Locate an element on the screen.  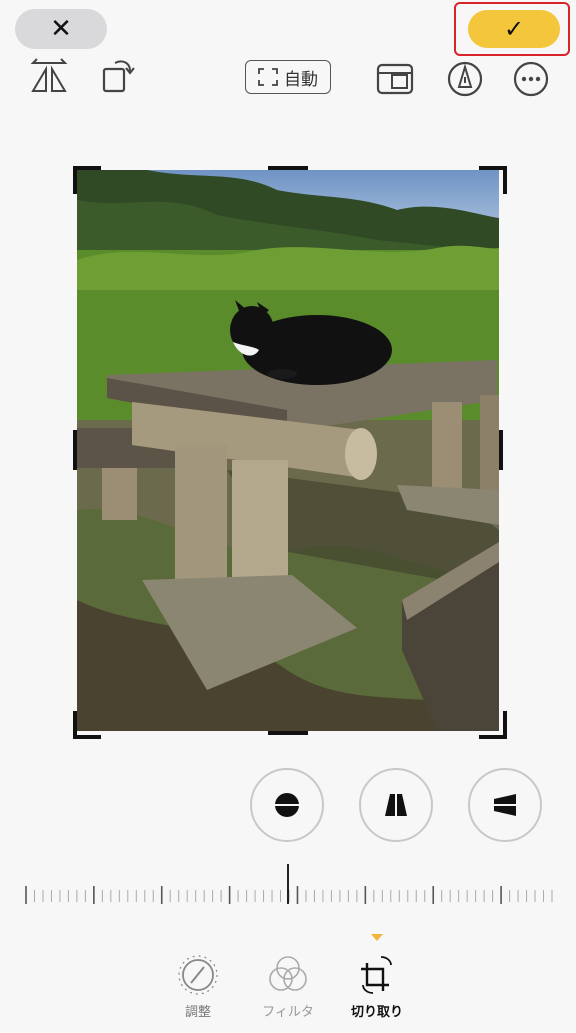
vertical-perspective-button is located at coordinates (396, 805).